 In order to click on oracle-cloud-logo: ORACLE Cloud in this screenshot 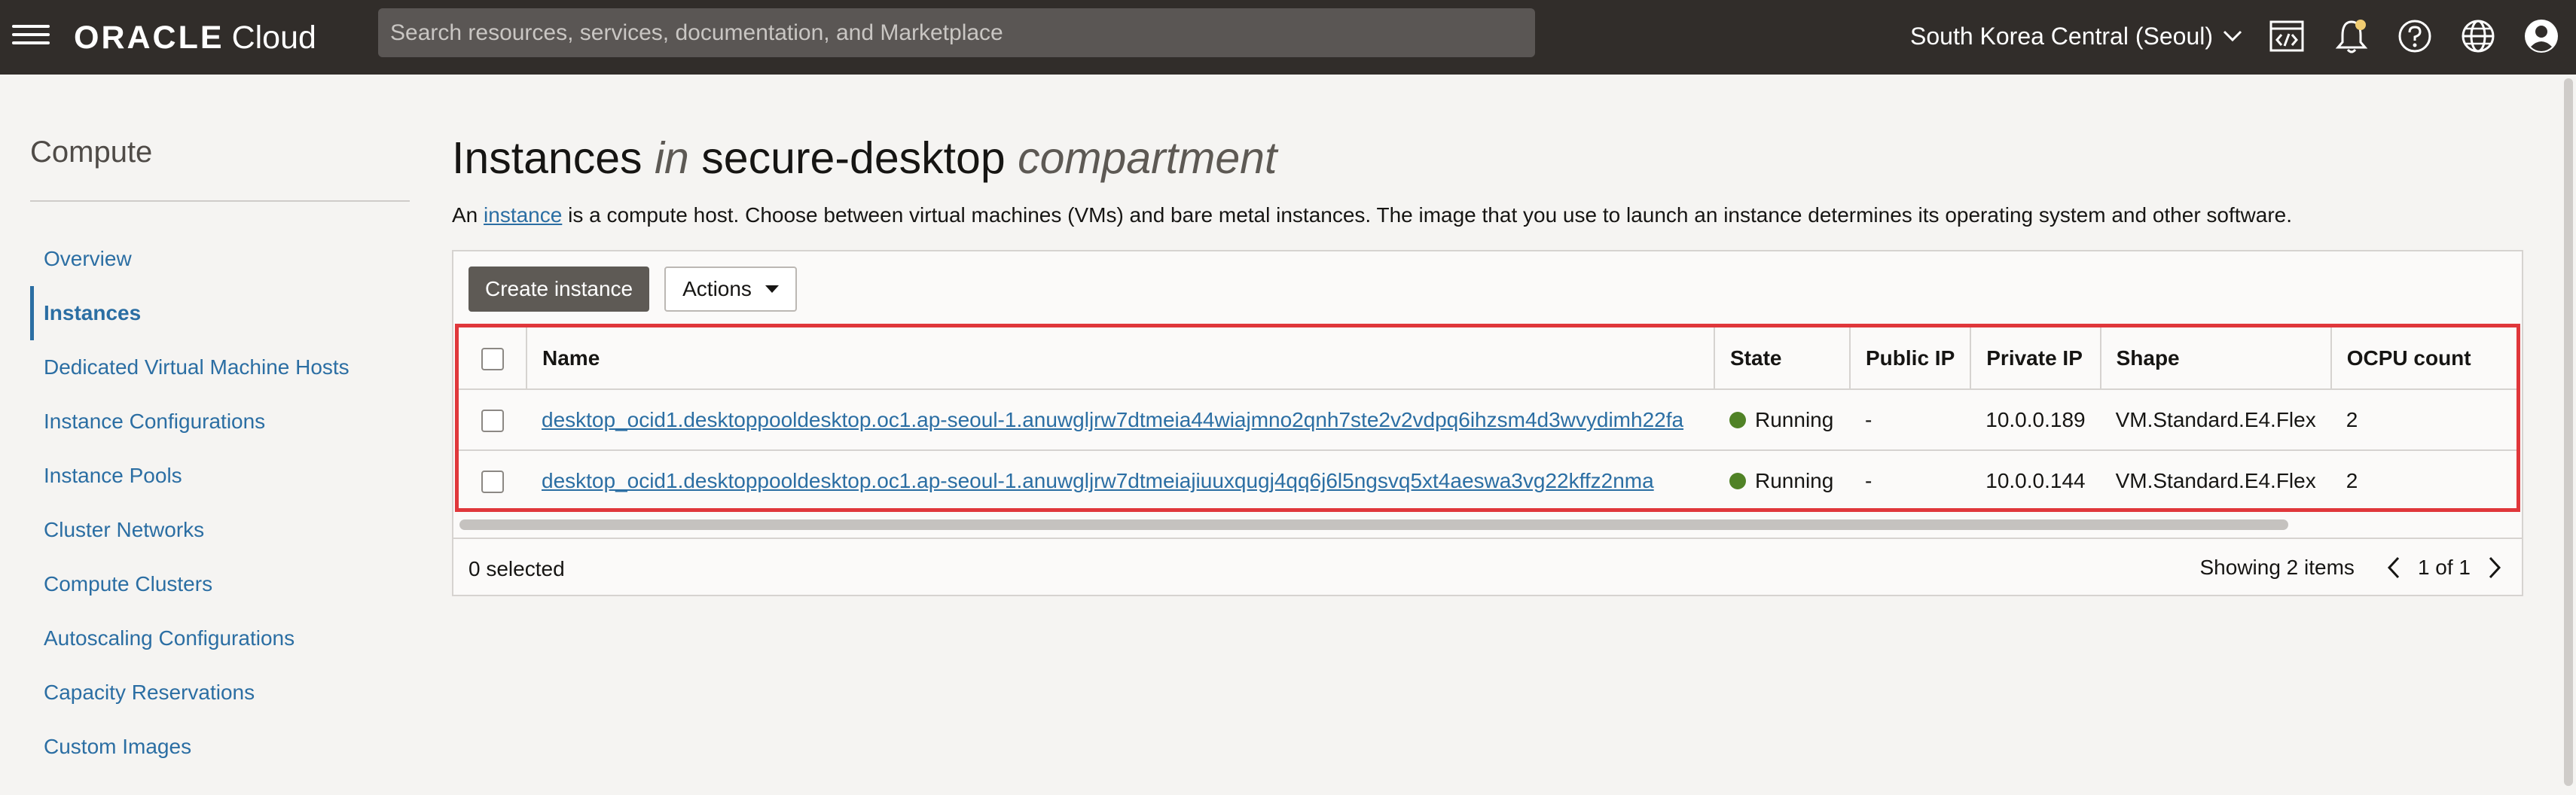, I will do `click(195, 37)`.